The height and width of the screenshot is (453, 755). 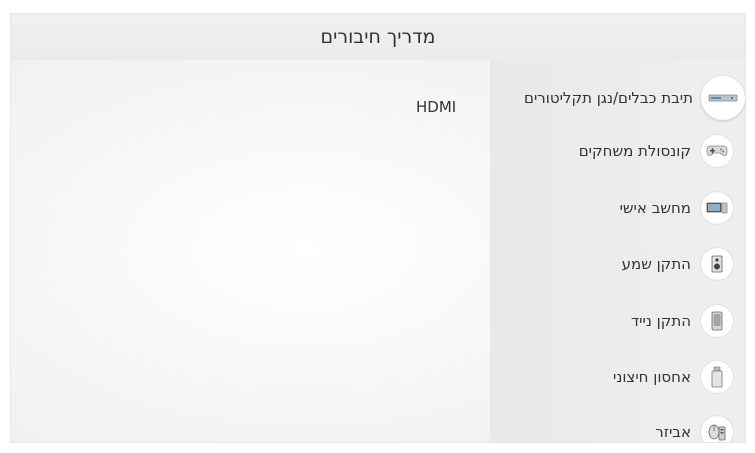 I want to click on game-controller-icon, so click(x=717, y=151).